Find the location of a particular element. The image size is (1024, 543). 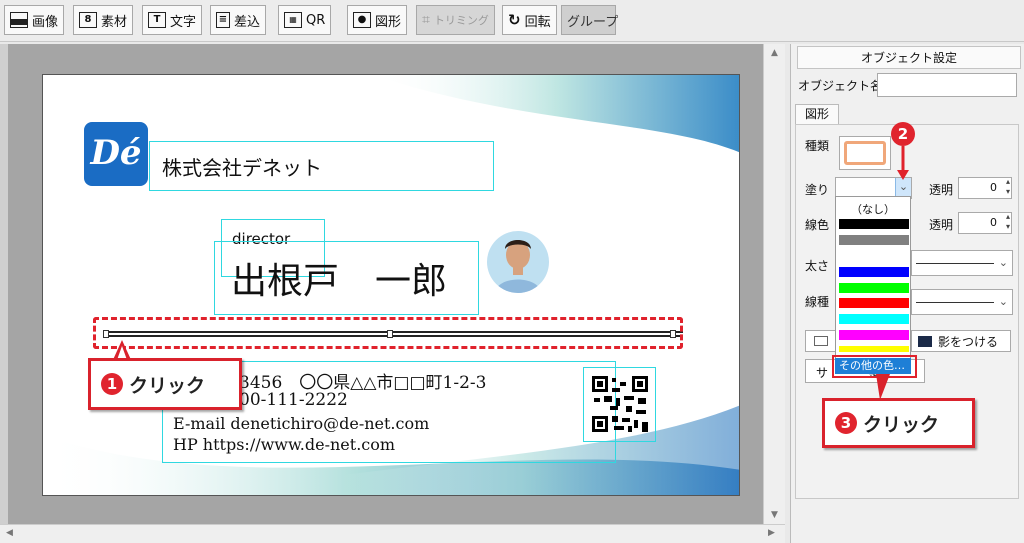

color-option-red is located at coordinates (874, 303).